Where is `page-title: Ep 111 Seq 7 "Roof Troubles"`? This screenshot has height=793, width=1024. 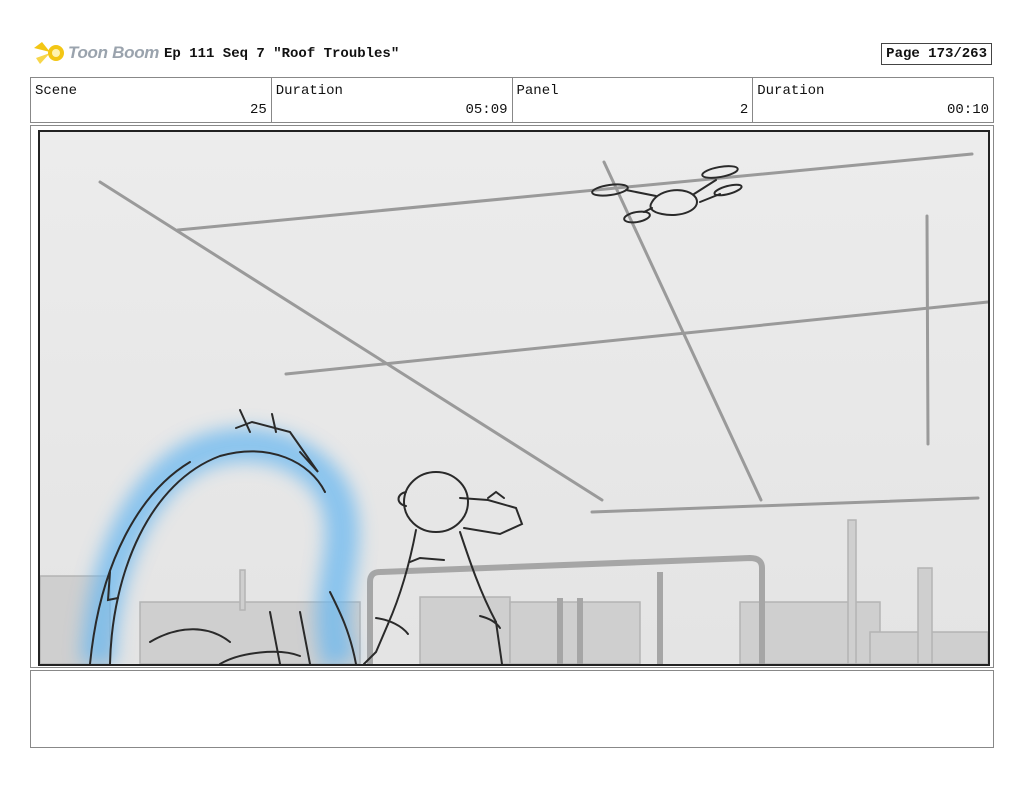 page-title: Ep 111 Seq 7 "Roof Troubles" is located at coordinates (282, 54).